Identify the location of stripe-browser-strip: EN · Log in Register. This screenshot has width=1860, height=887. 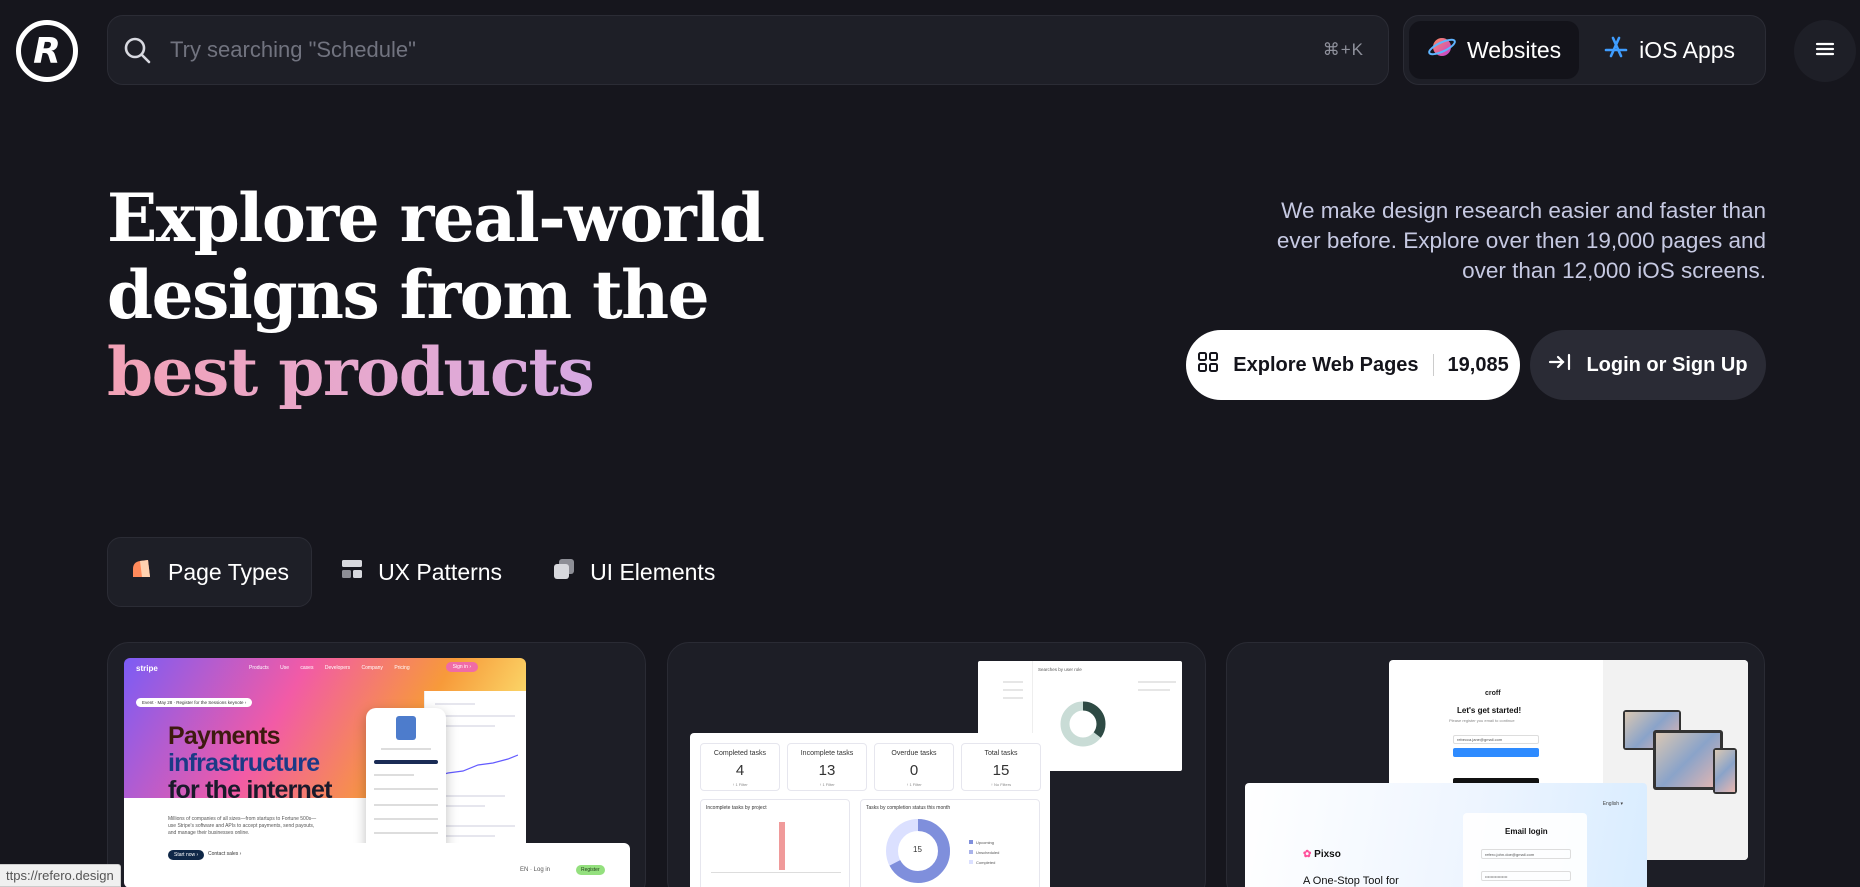
(444, 865).